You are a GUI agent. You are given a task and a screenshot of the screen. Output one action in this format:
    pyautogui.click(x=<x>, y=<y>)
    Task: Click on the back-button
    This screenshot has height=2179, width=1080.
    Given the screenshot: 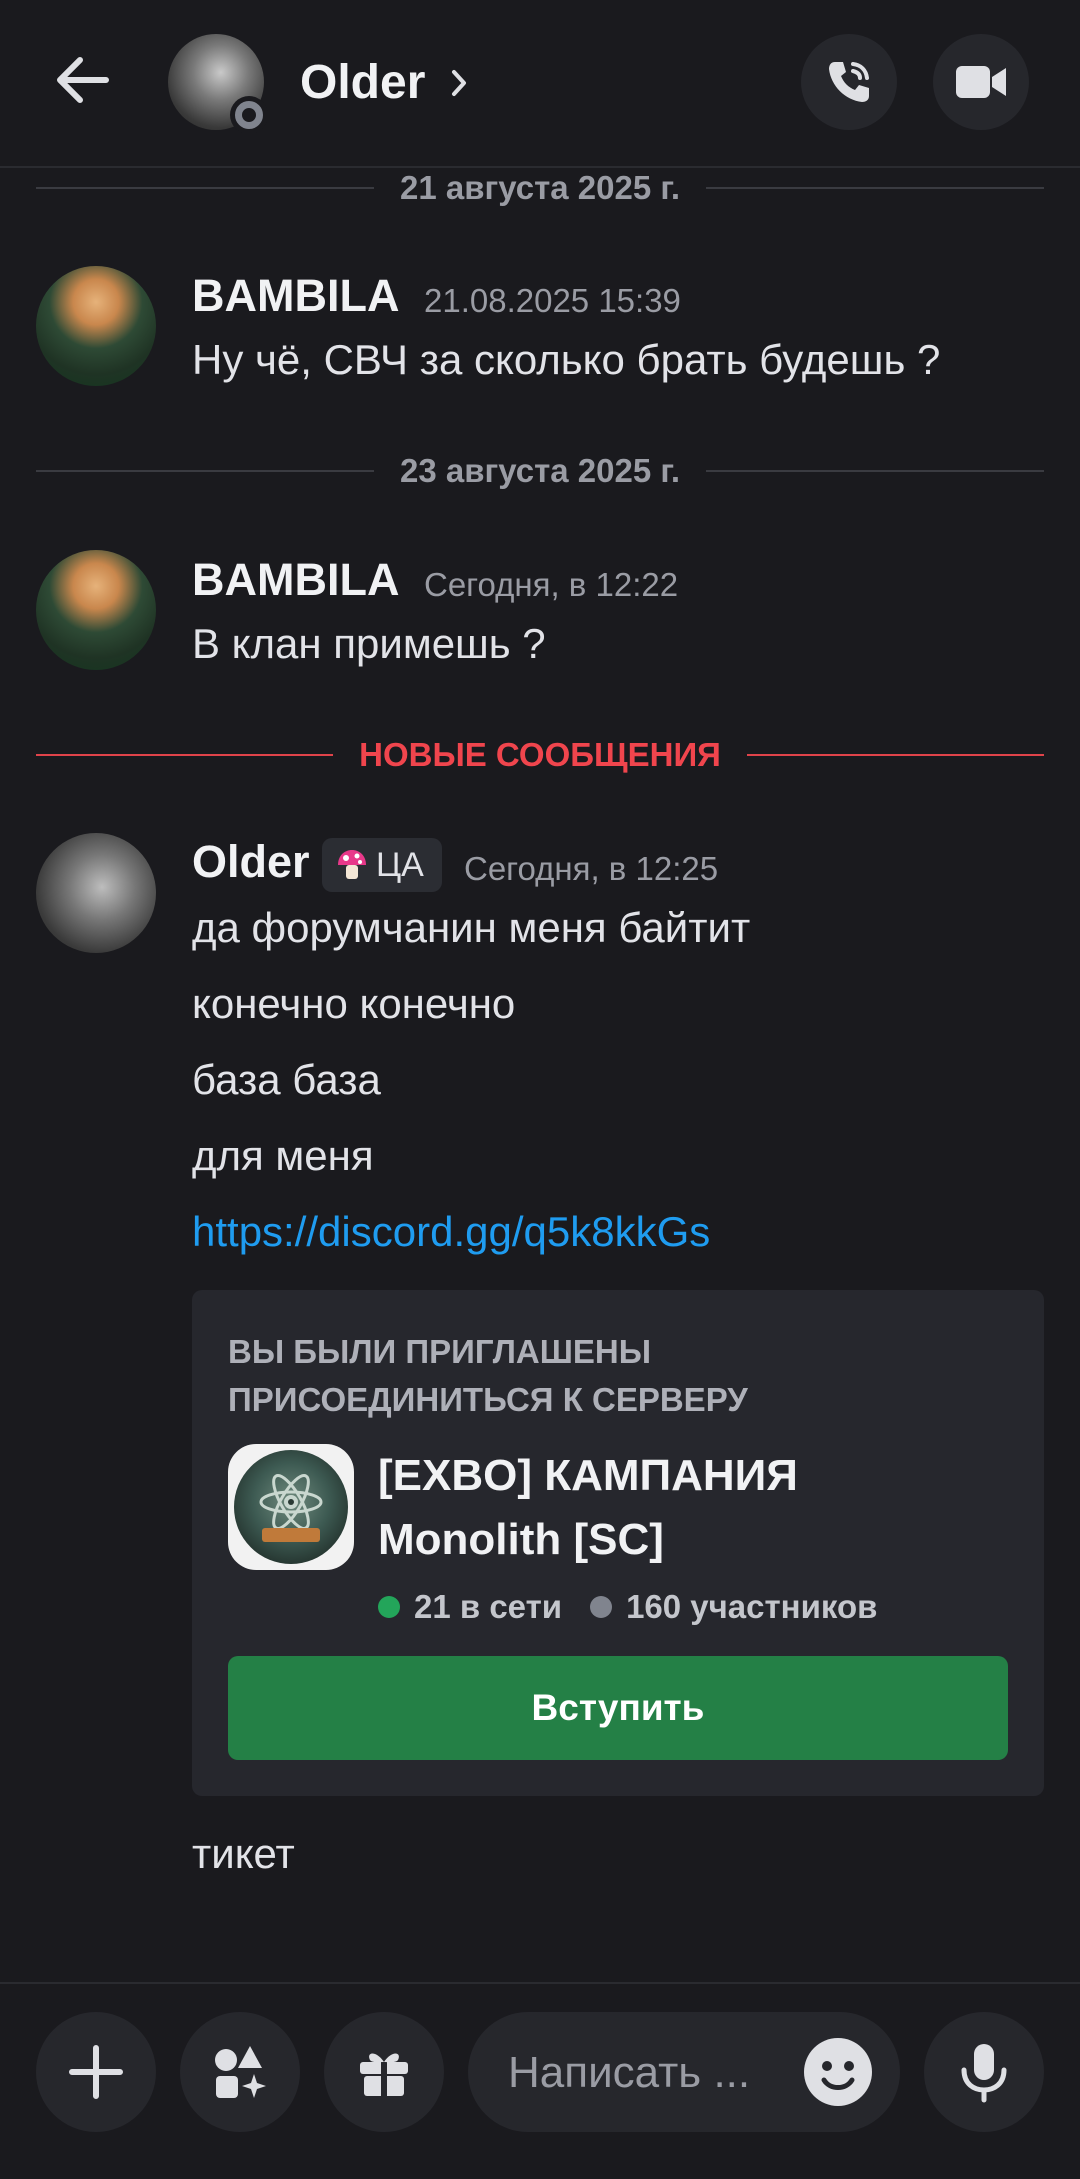 What is the action you would take?
    pyautogui.click(x=84, y=80)
    